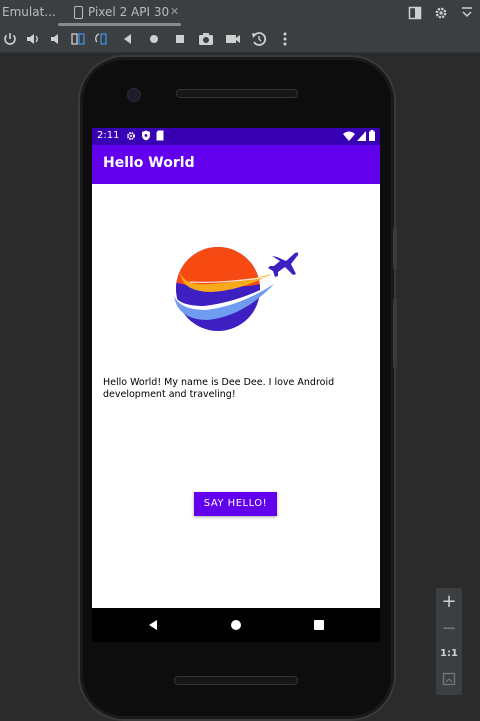 This screenshot has width=480, height=721. I want to click on phone-icon, so click(78, 12).